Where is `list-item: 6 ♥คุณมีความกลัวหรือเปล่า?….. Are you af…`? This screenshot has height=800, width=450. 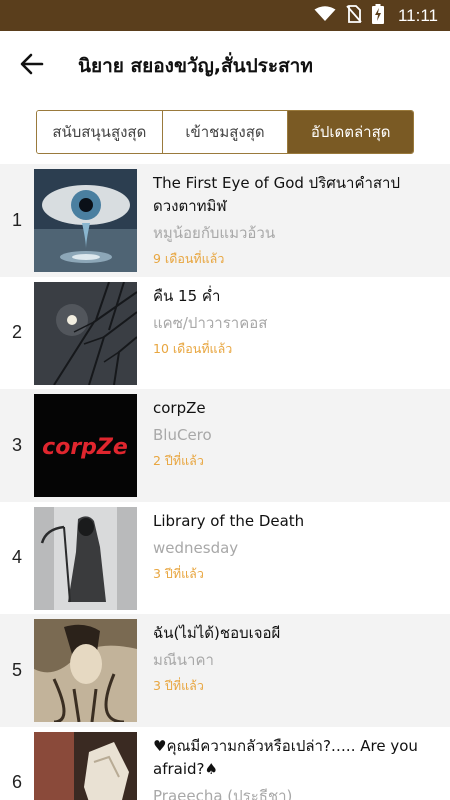
list-item: 6 ♥คุณมีความกลัวหรือเปล่า?….. Are you af… is located at coordinates (225, 763).